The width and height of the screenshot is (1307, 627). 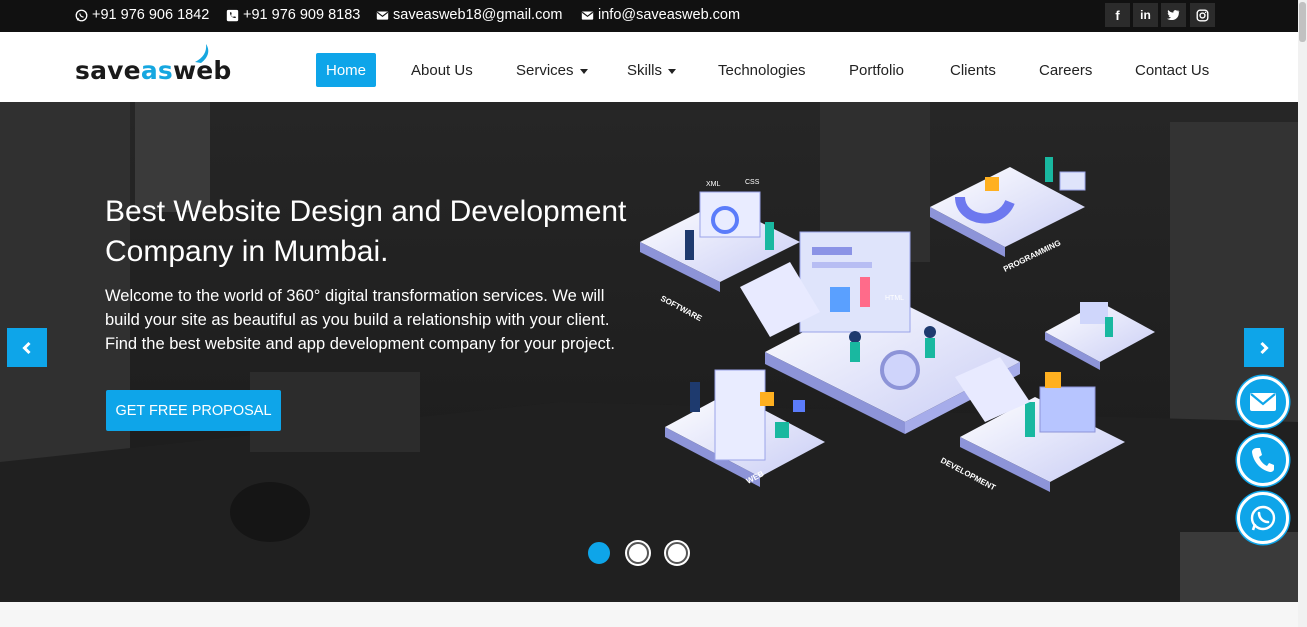 What do you see at coordinates (1302, 22) in the screenshot?
I see `scrollbar-thumb` at bounding box center [1302, 22].